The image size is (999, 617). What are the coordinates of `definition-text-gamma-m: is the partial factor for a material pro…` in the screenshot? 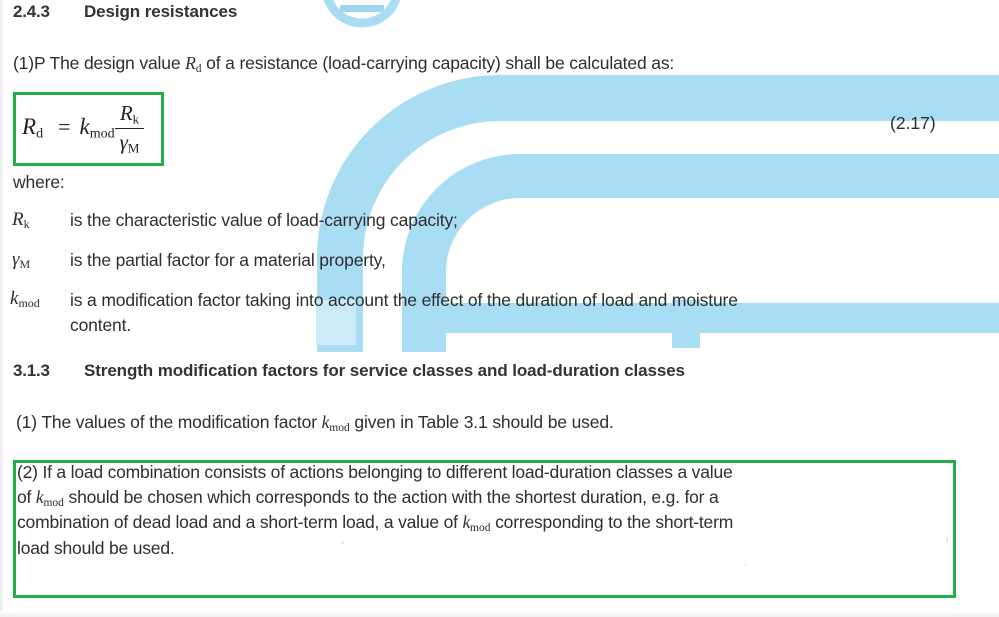 It's located at (228, 260).